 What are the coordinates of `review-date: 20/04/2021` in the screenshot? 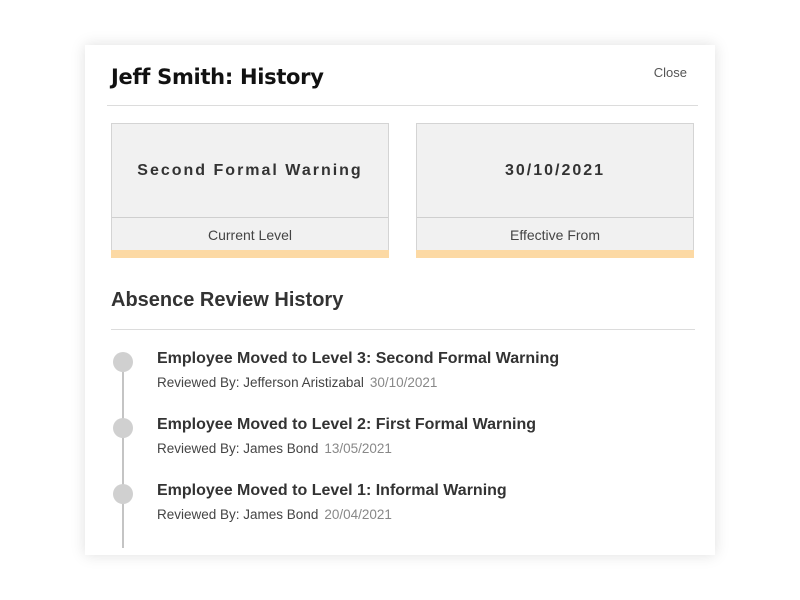 It's located at (358, 514).